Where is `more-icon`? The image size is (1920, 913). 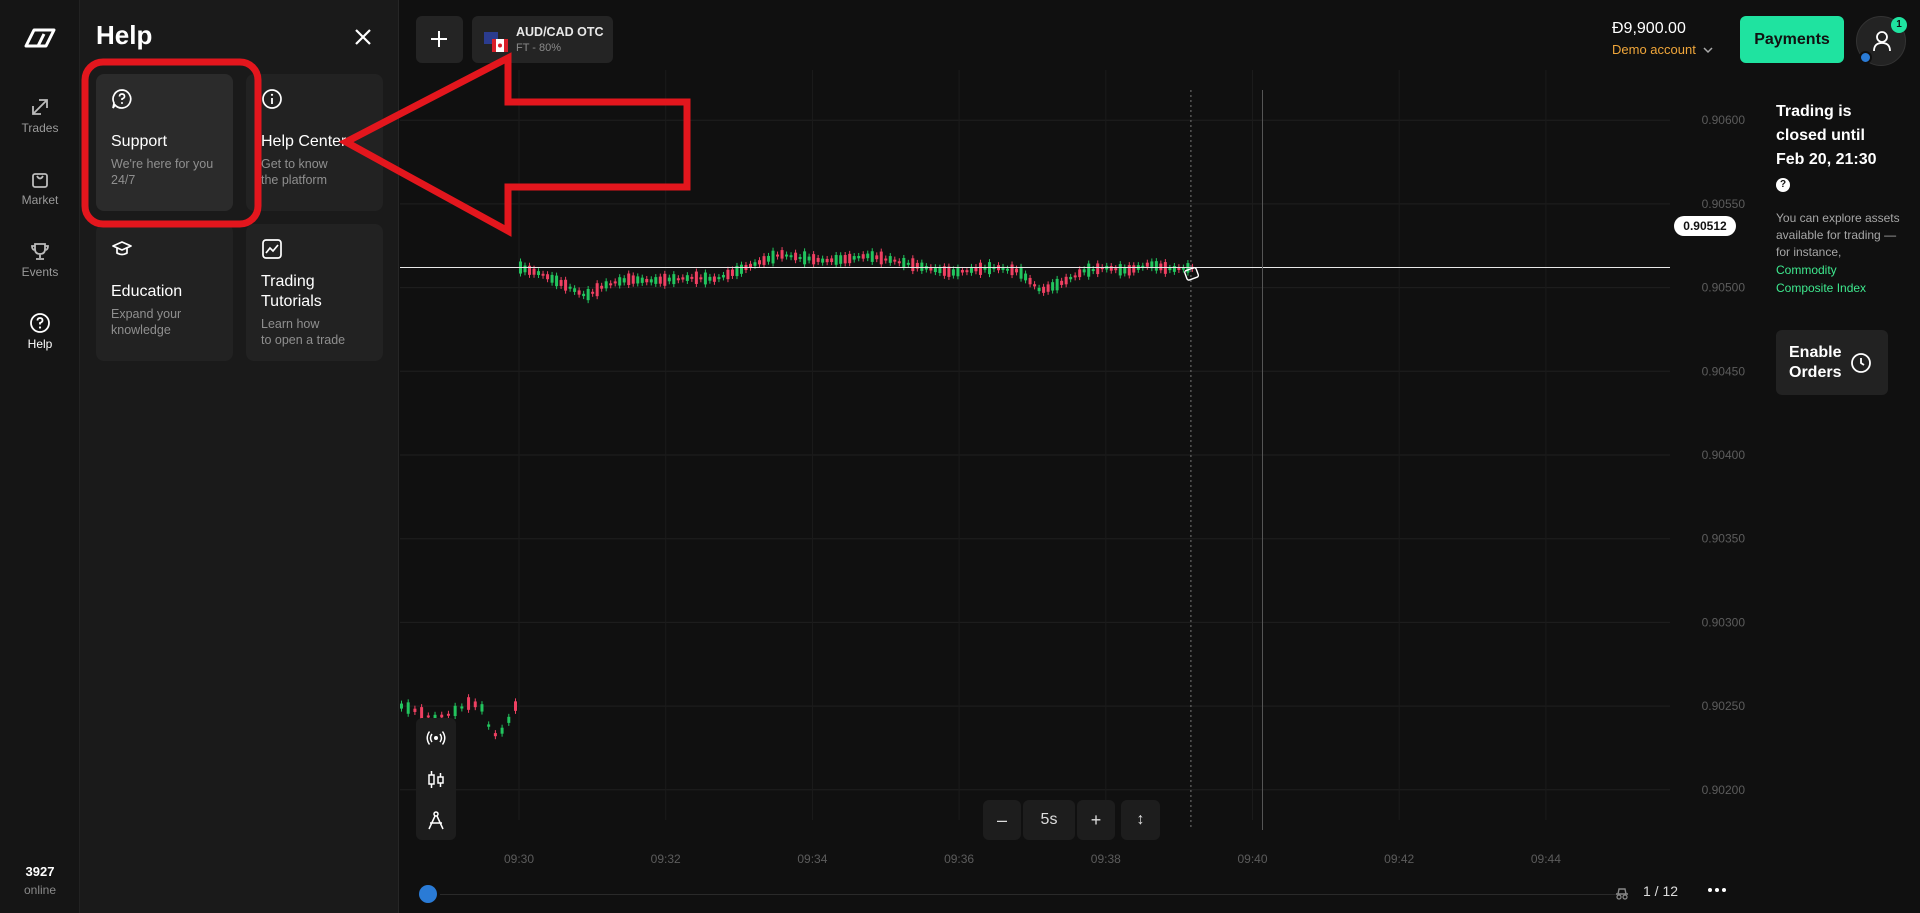
more-icon is located at coordinates (1717, 890).